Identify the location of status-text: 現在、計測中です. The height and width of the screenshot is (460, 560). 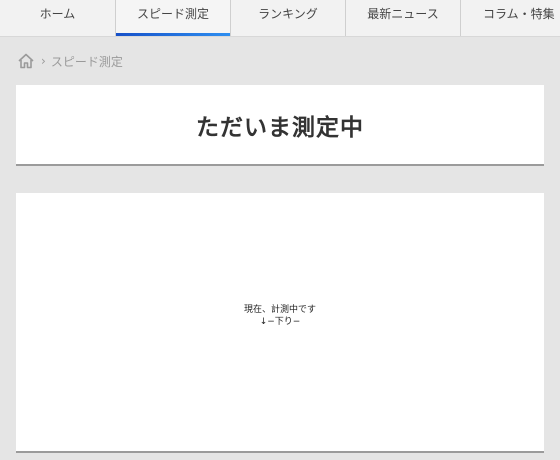
(279, 310).